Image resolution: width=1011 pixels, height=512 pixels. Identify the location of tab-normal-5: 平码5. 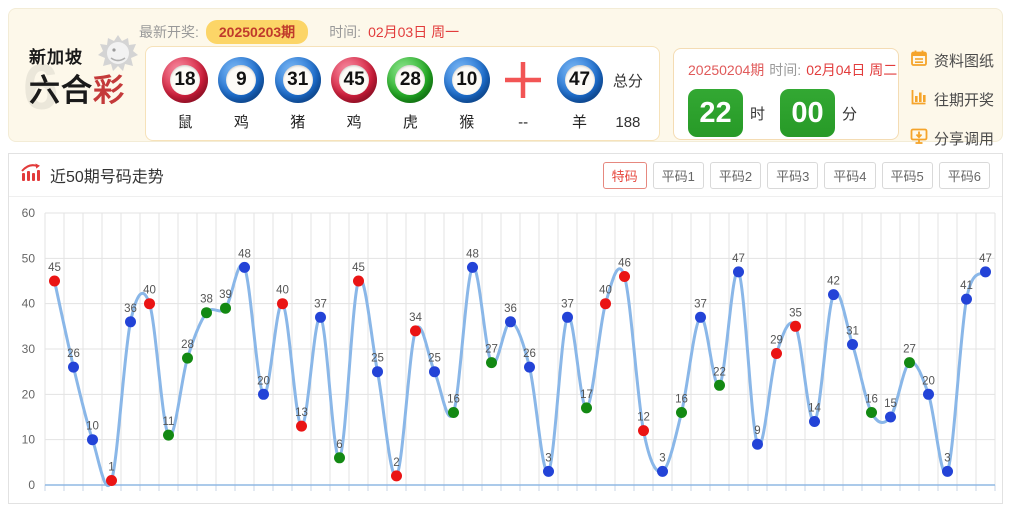
(907, 175).